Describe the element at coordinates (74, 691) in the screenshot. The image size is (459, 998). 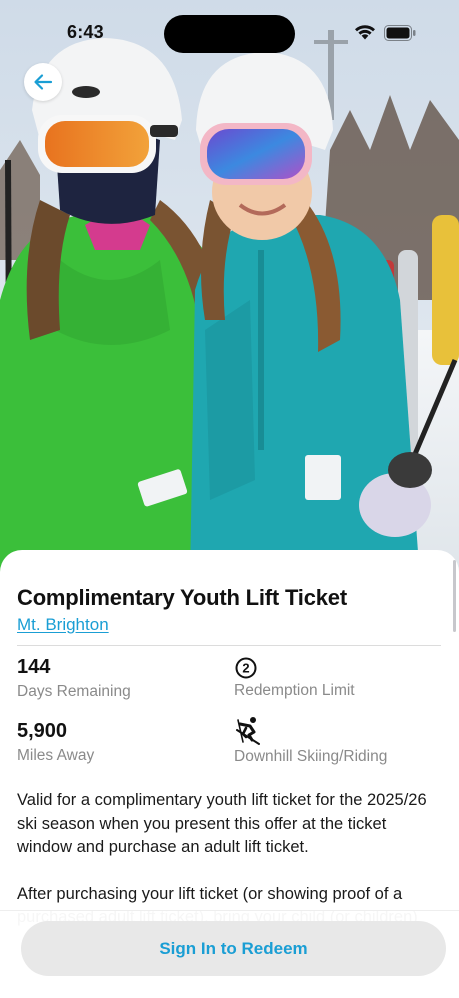
I see `days-remaining-label: Days Remaining` at that location.